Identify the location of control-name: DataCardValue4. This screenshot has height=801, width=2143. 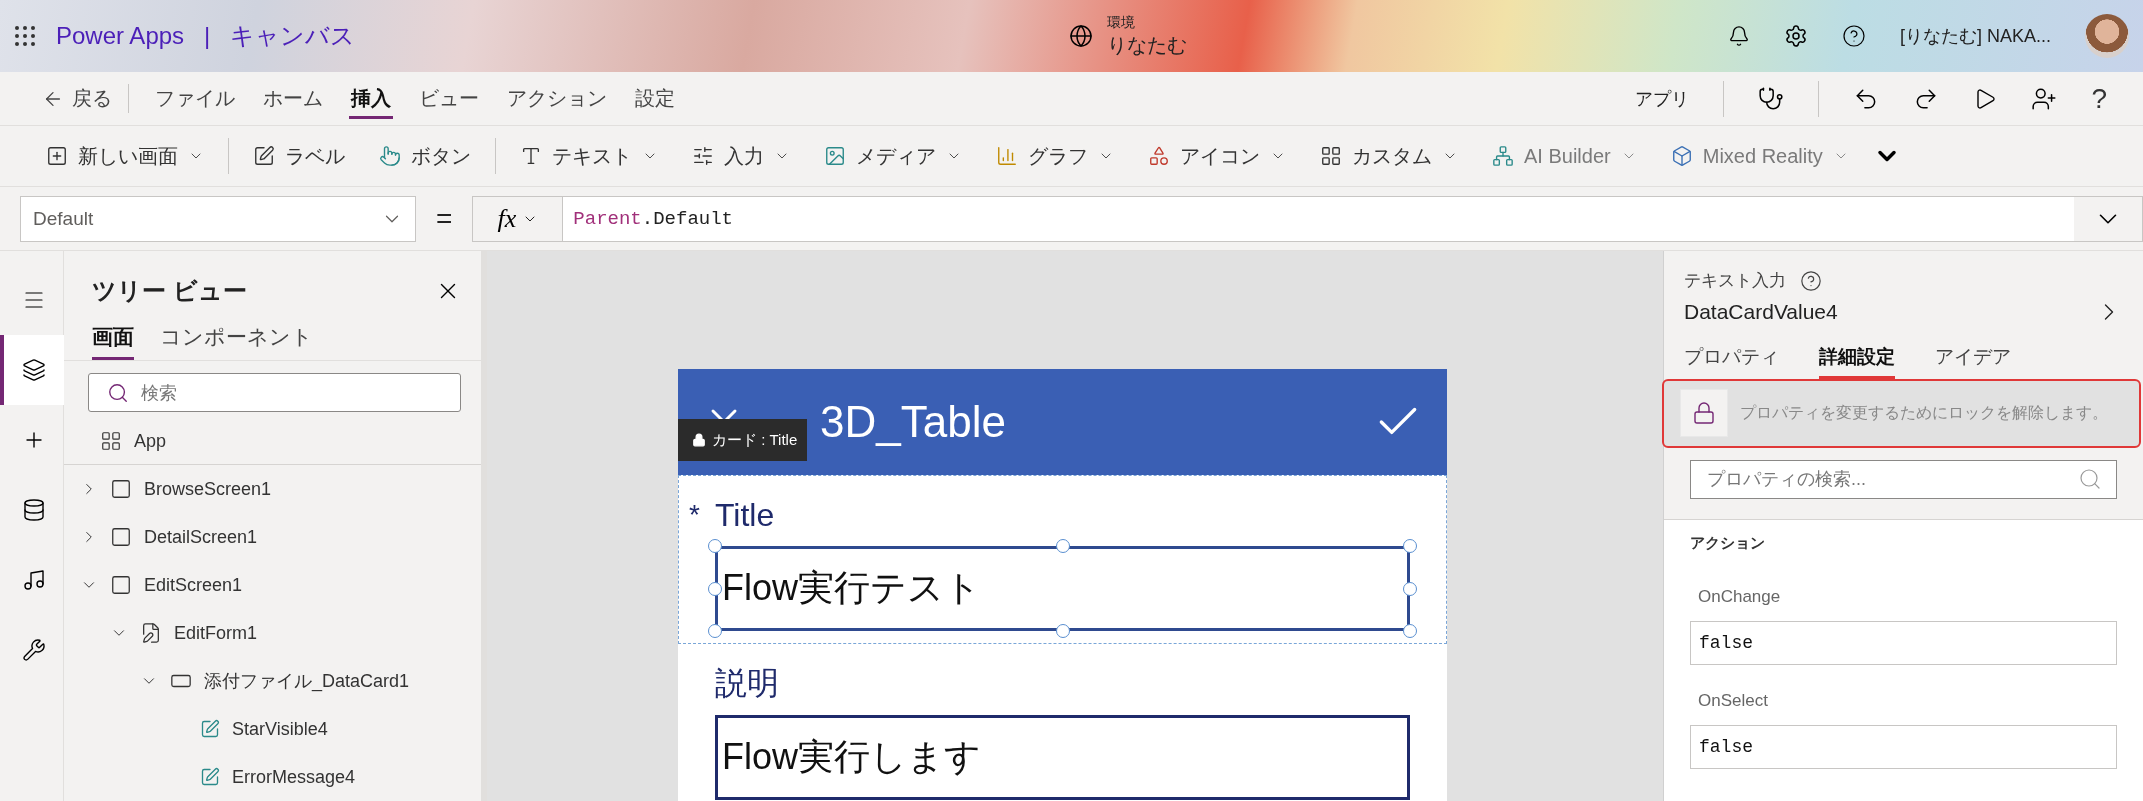
(1761, 312).